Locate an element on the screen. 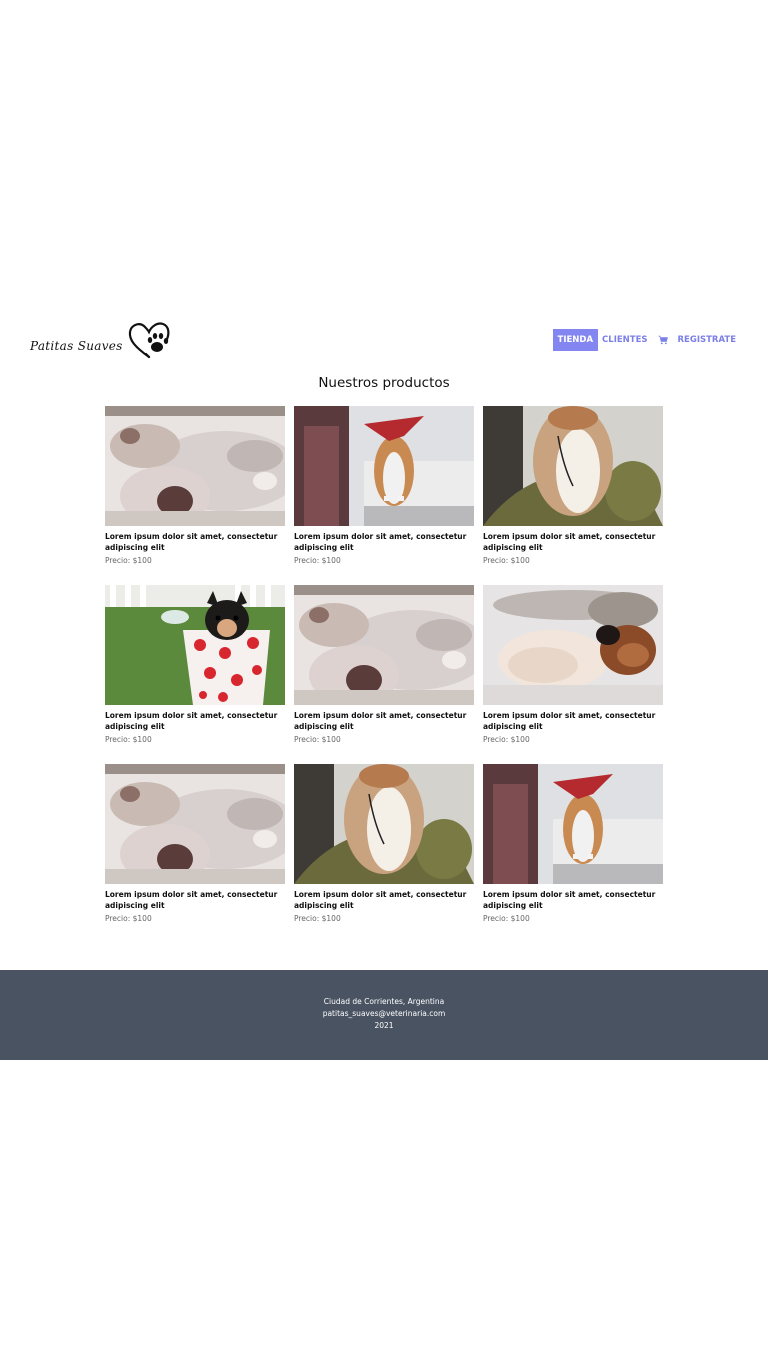 This screenshot has width=768, height=1365. nav-registrate: REGISTRATE is located at coordinates (707, 340).